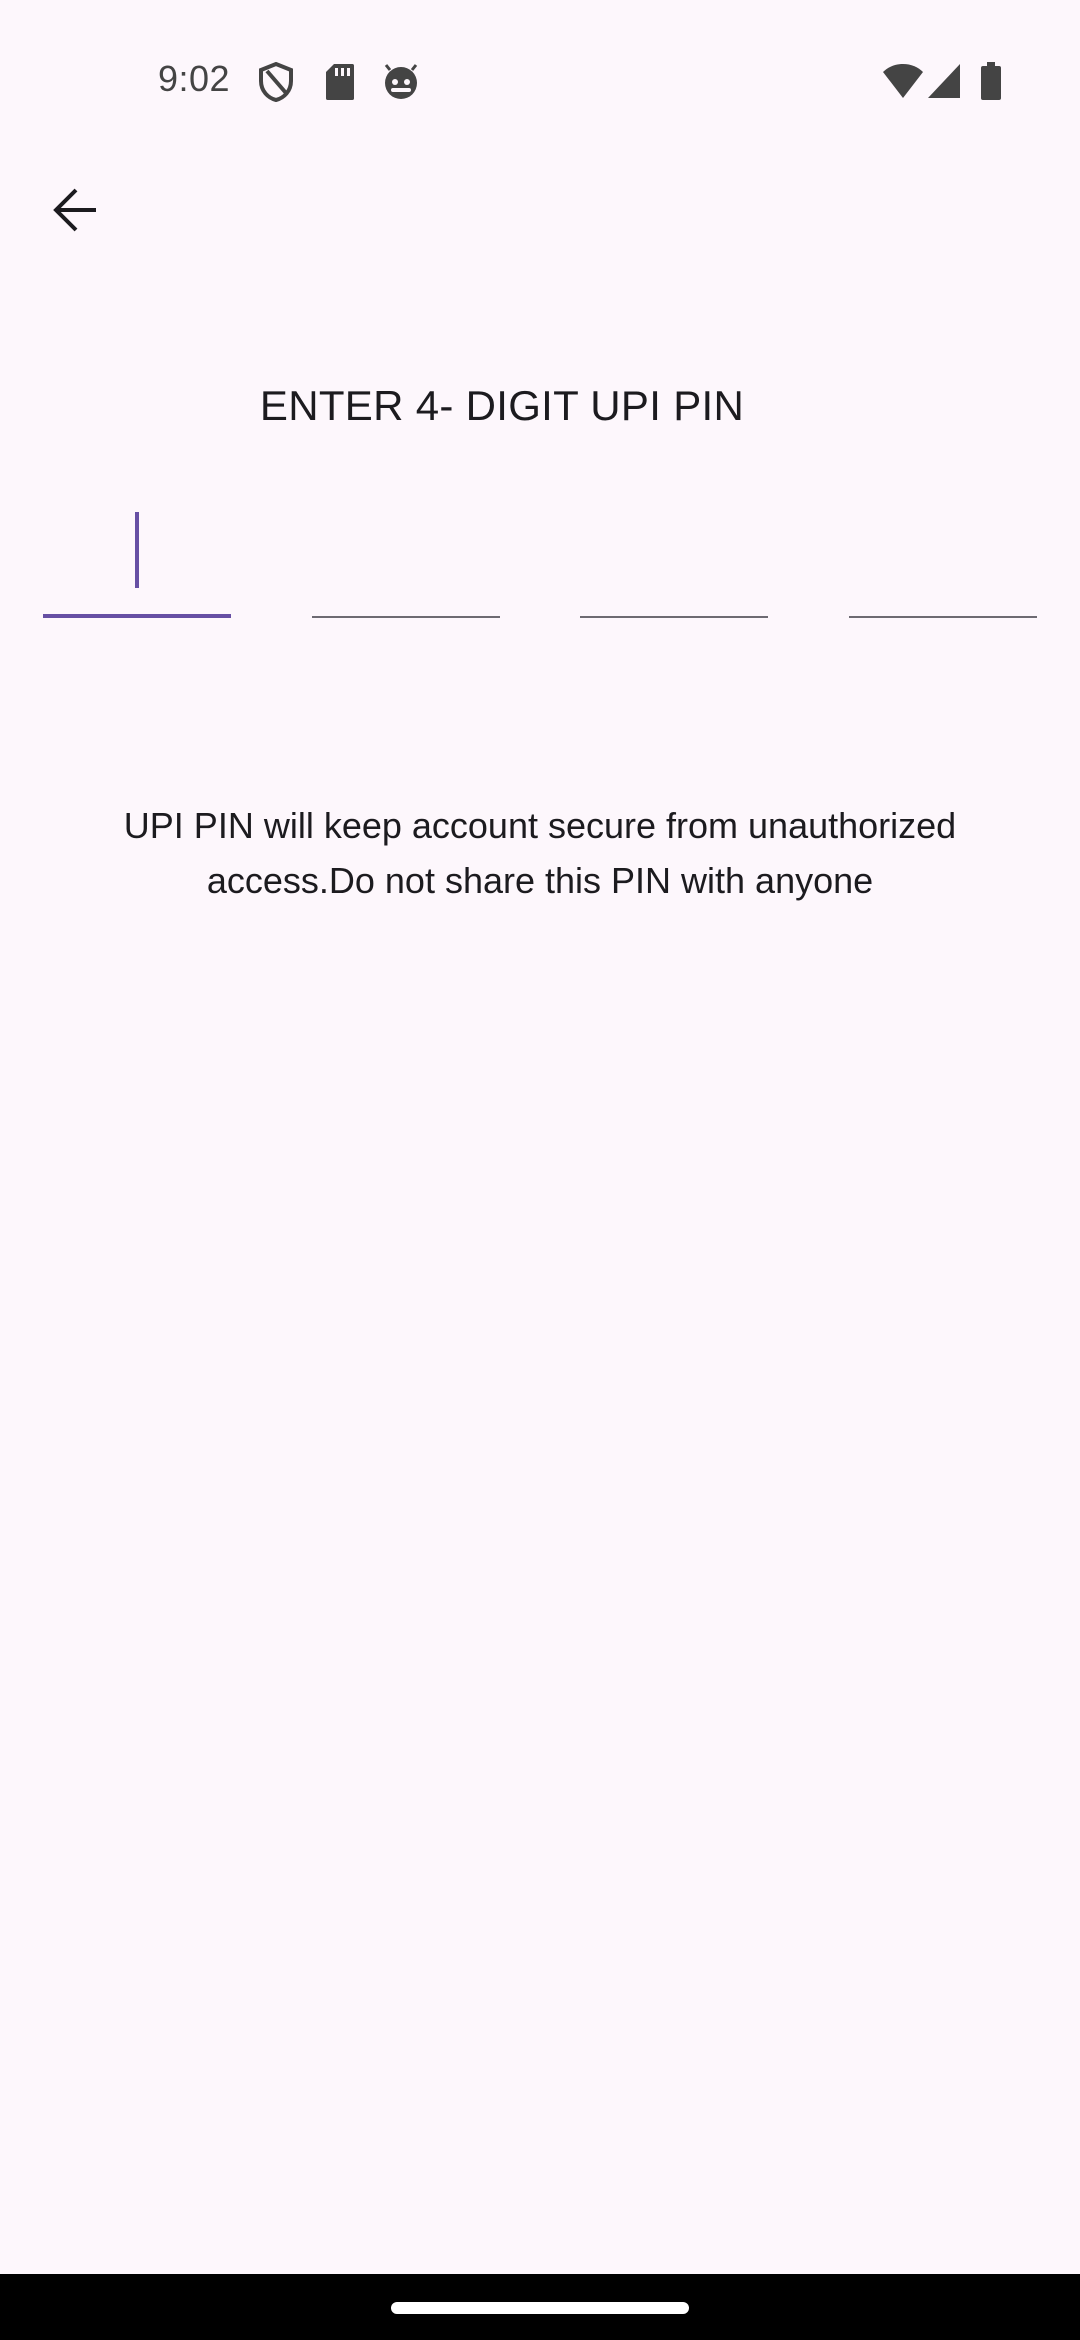  I want to click on status-bar: 9:02, so click(540, 60).